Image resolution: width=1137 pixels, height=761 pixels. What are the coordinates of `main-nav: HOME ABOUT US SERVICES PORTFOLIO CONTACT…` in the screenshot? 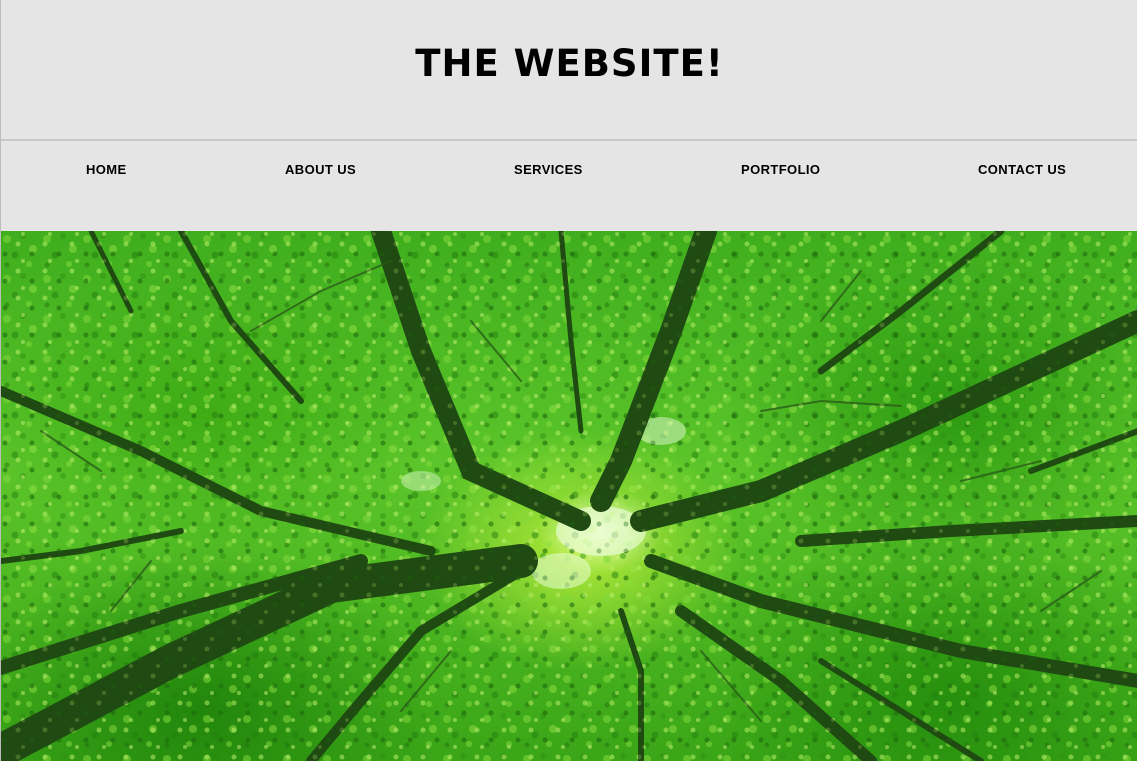 It's located at (569, 186).